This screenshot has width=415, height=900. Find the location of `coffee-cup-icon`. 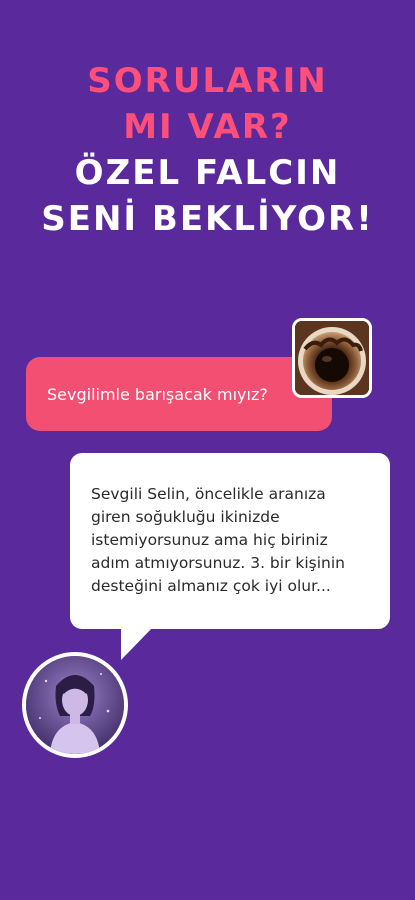

coffee-cup-icon is located at coordinates (332, 358).